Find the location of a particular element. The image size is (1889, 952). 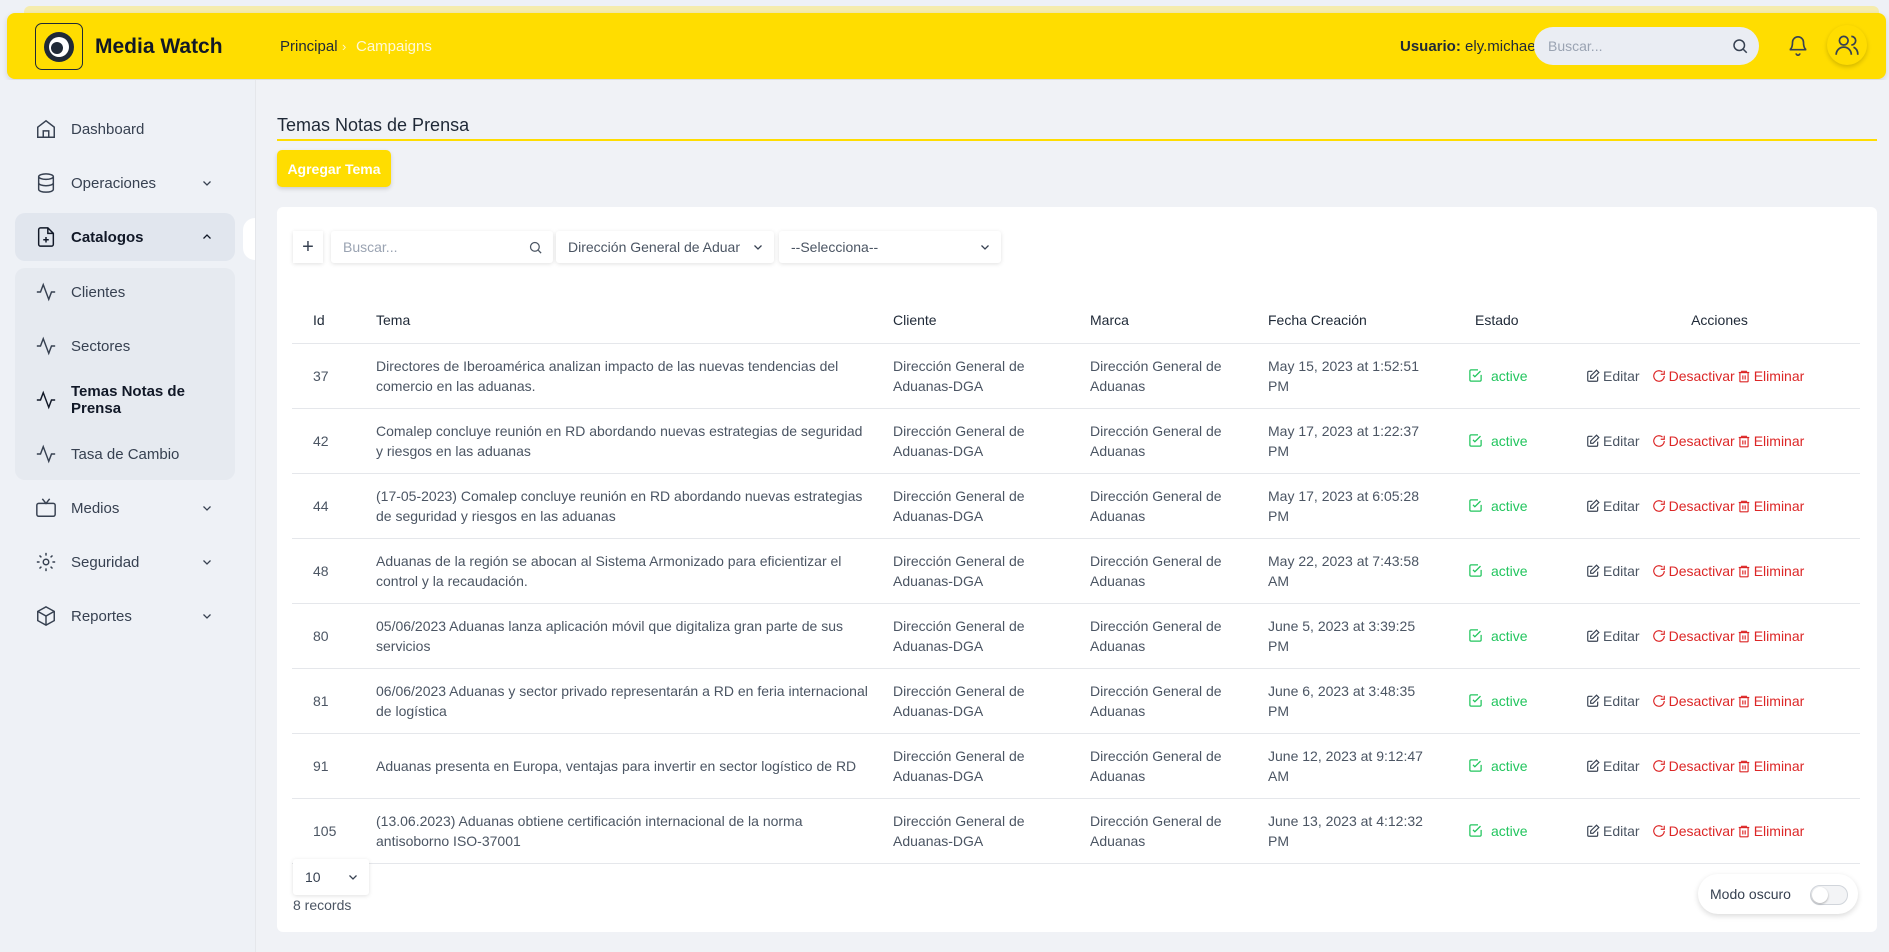

sidebar-item-temas-notas-de-prensa: Temas Notas de Prensa is located at coordinates (125, 400).